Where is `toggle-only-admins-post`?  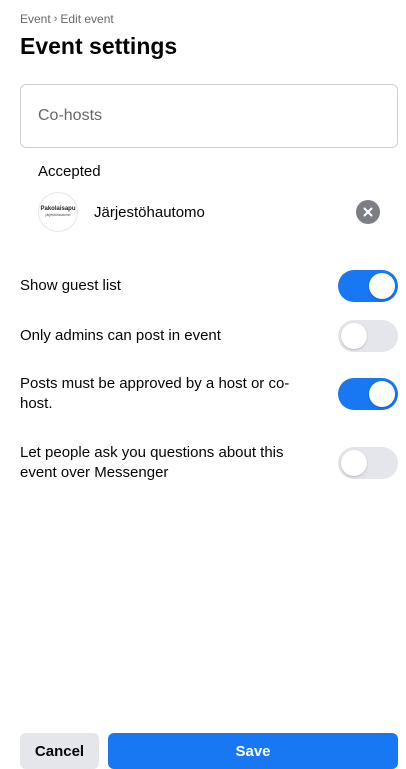
toggle-only-admins-post is located at coordinates (368, 336).